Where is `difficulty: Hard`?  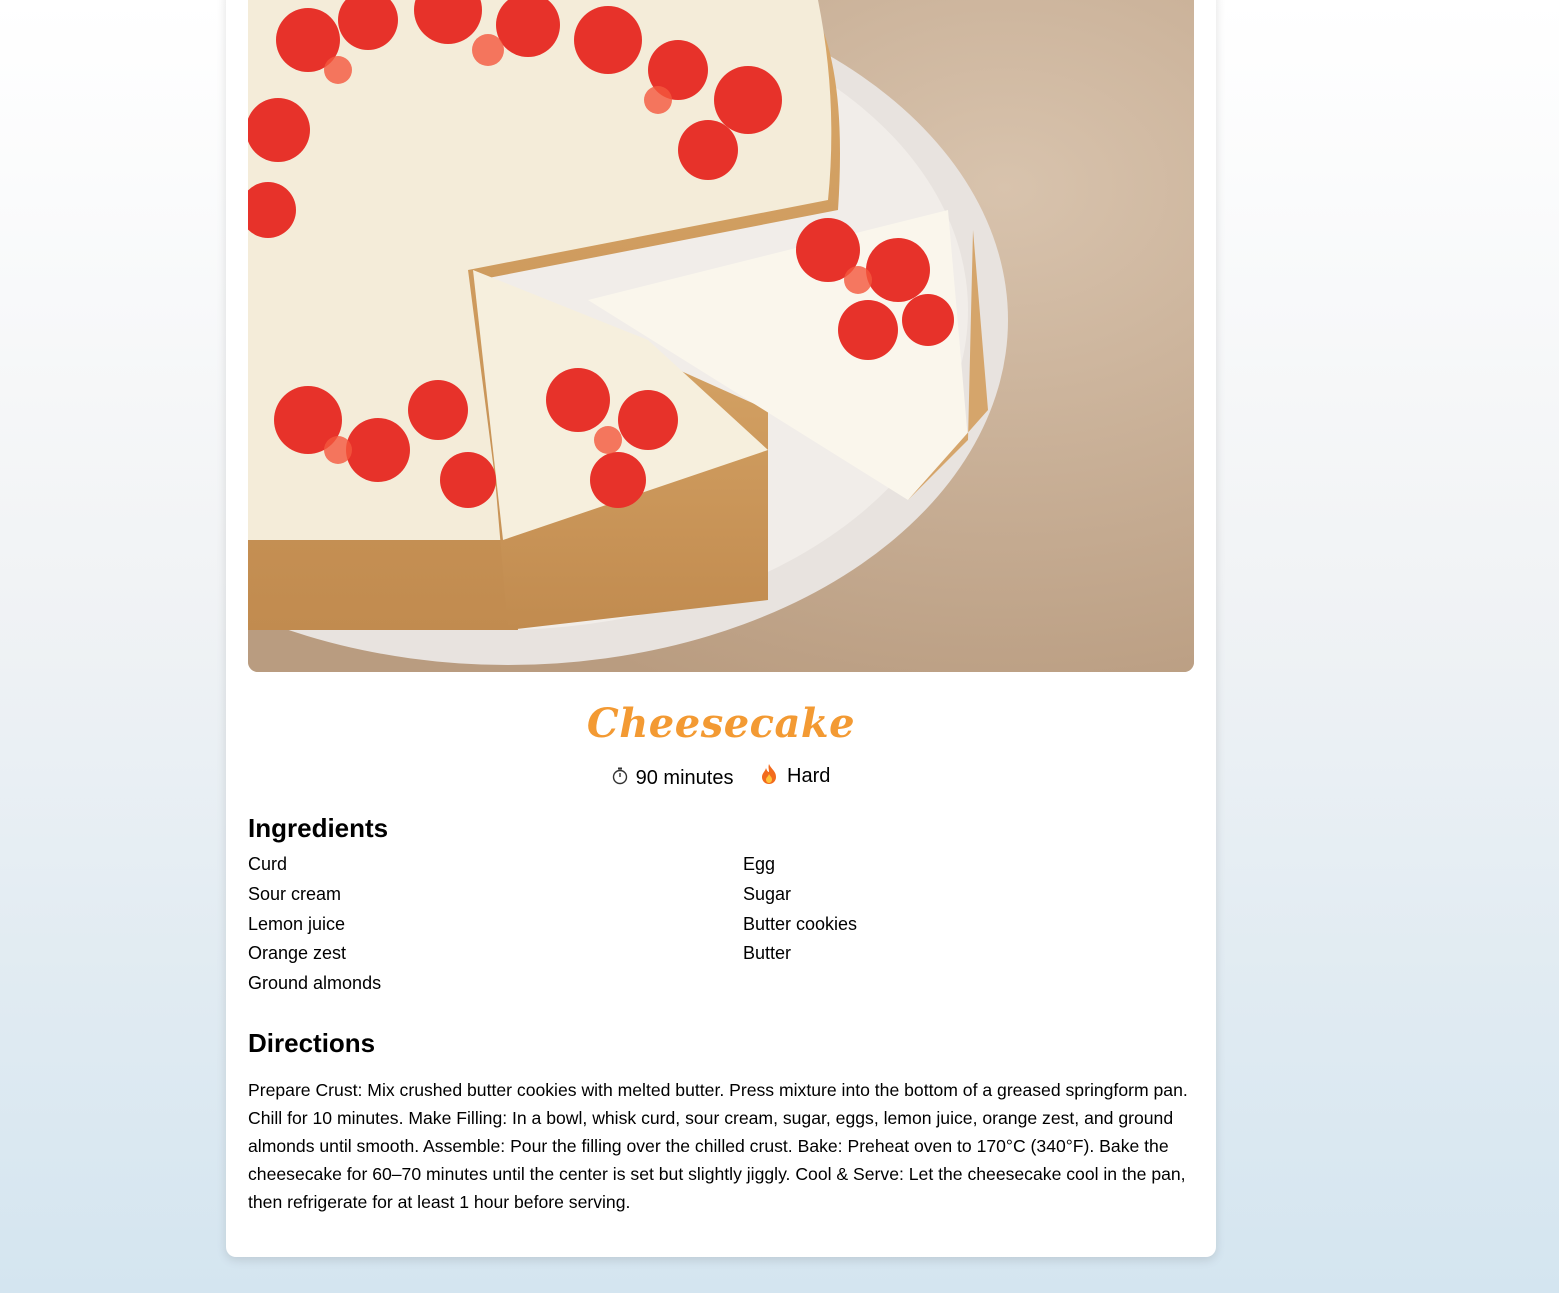 difficulty: Hard is located at coordinates (794, 776).